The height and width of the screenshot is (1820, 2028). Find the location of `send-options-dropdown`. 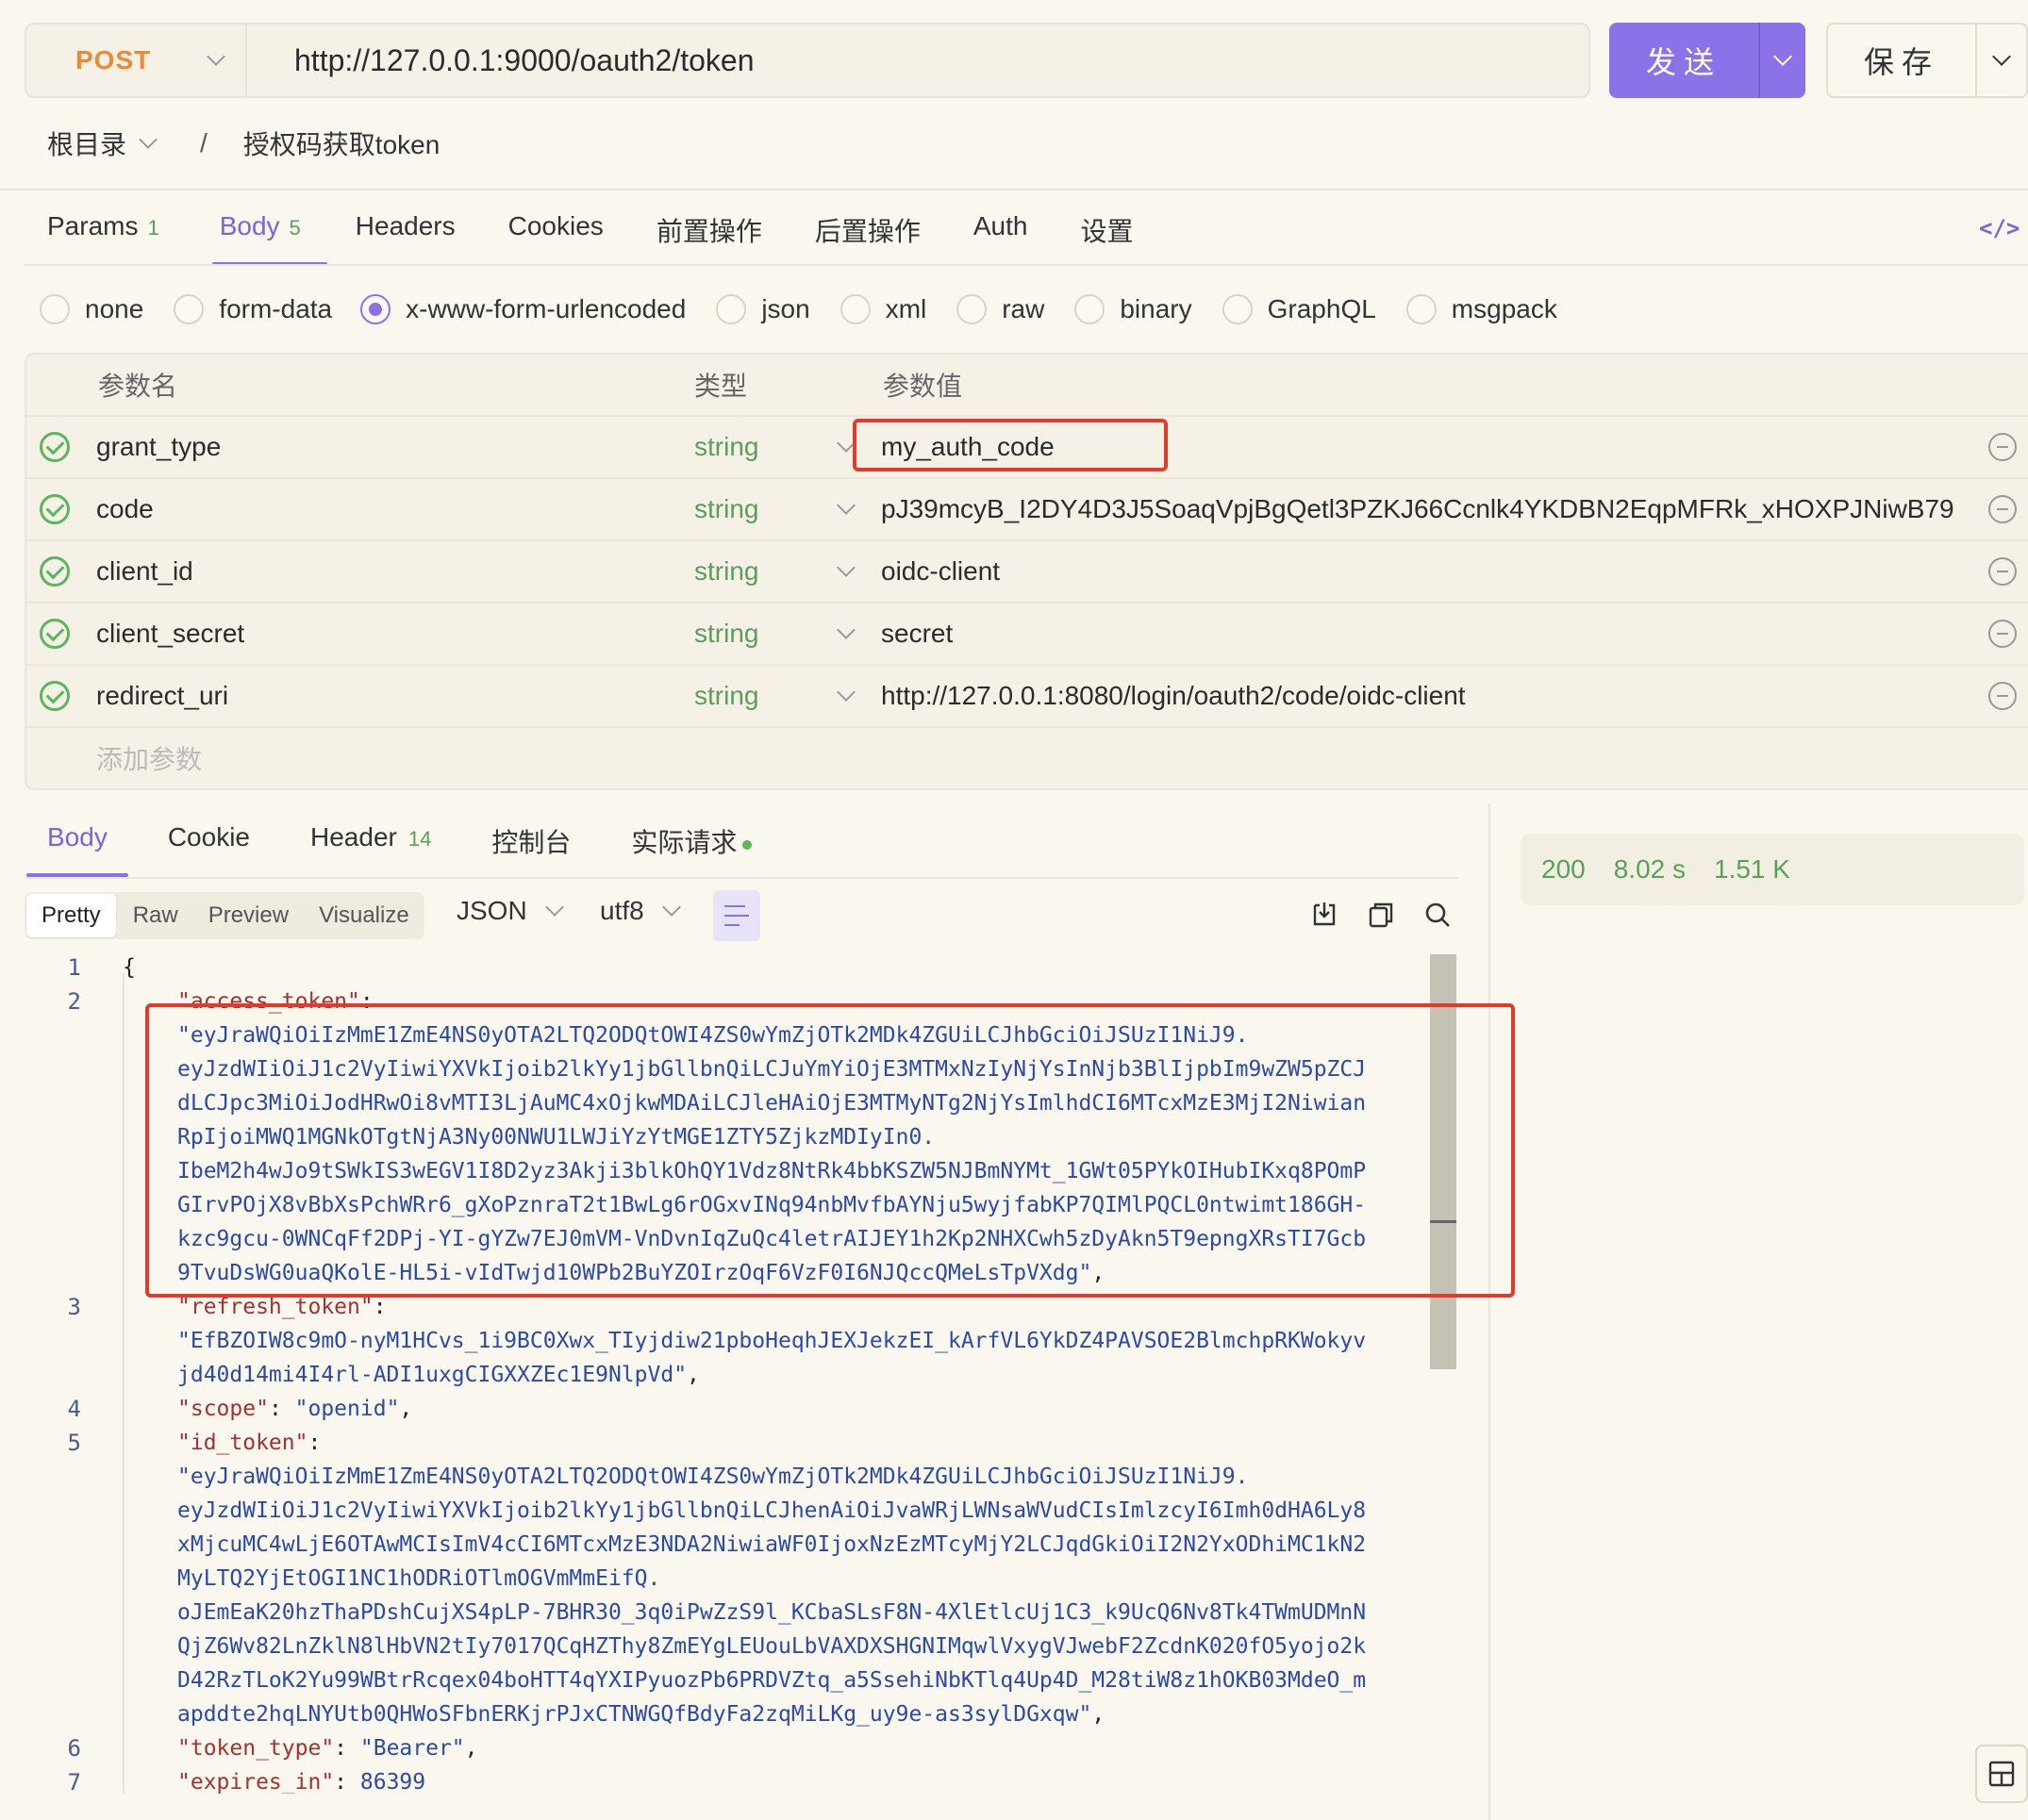

send-options-dropdown is located at coordinates (1781, 60).